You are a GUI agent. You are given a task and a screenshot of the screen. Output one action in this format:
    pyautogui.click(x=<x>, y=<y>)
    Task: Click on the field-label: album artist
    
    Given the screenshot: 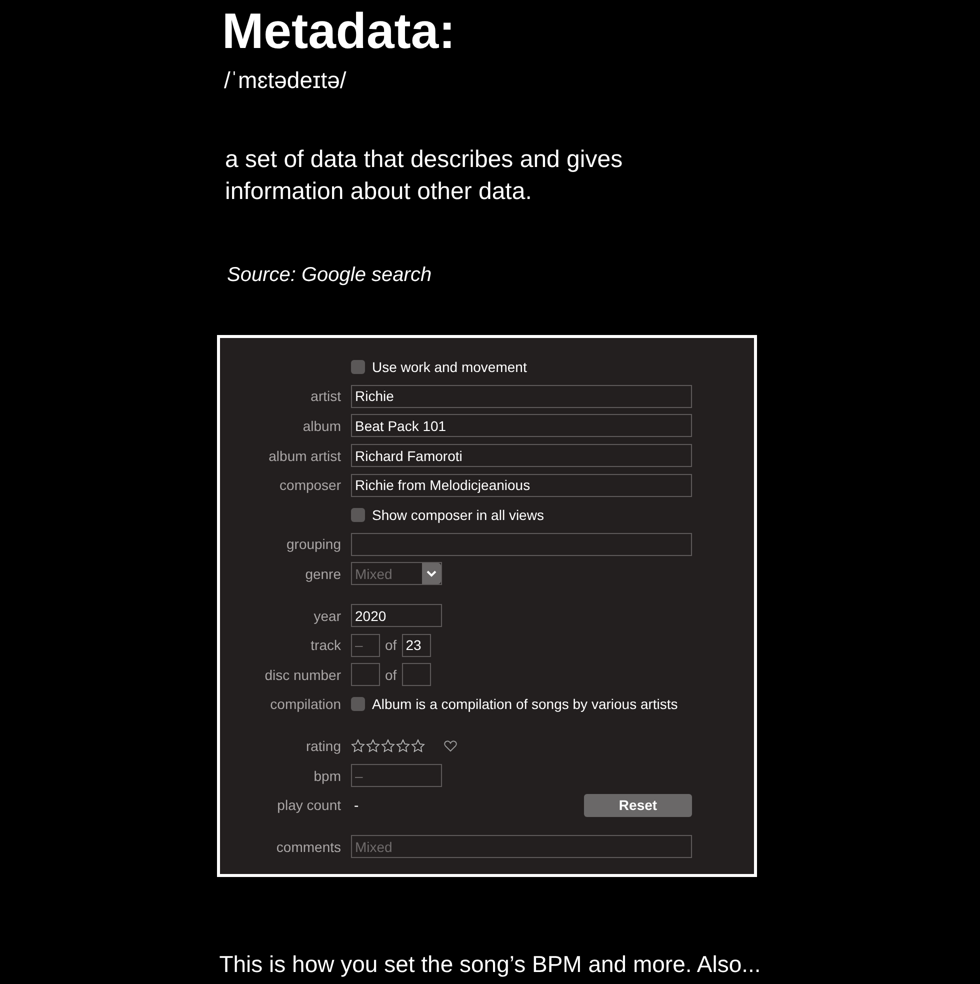 What is the action you would take?
    pyautogui.click(x=304, y=456)
    